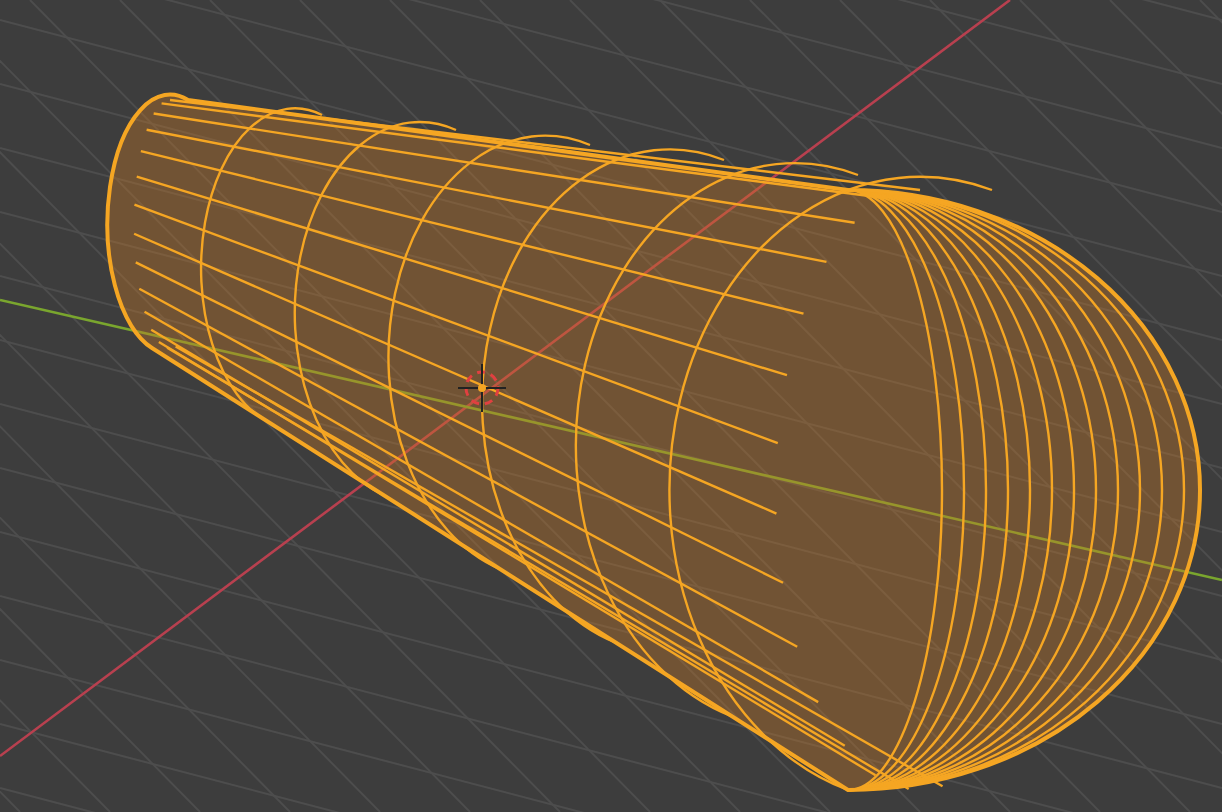 This screenshot has width=1222, height=812. I want to click on crosshair-icon, so click(482, 388).